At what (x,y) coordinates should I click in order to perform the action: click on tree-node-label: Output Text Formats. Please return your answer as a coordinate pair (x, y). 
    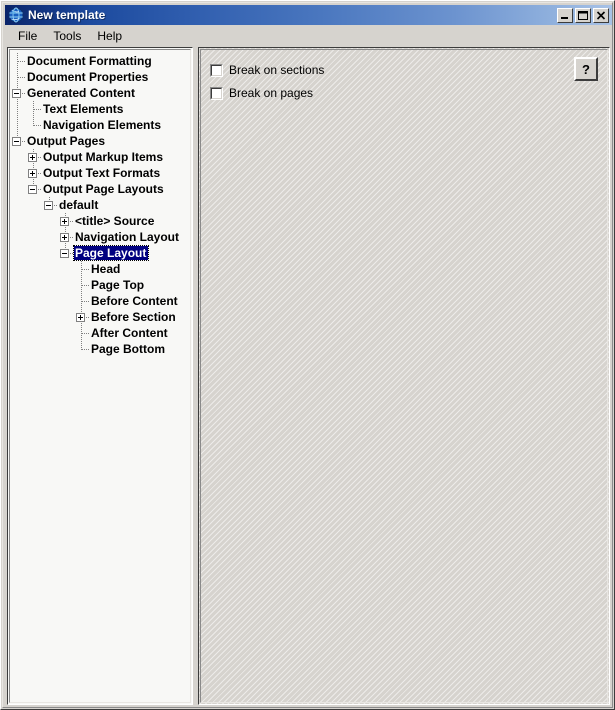
    Looking at the image, I should click on (102, 173).